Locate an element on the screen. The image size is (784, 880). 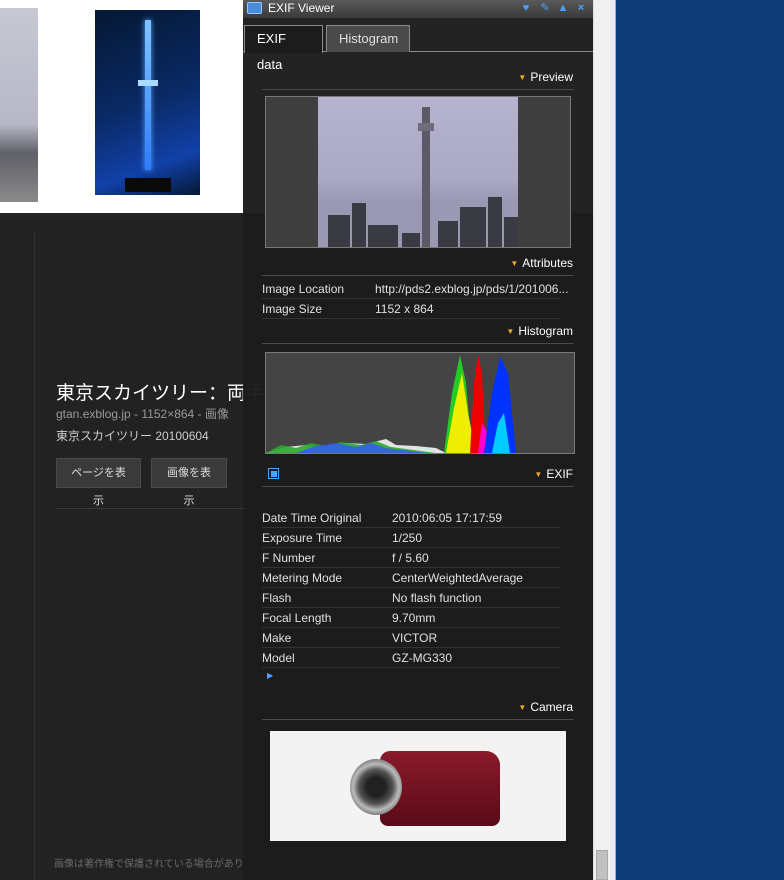
exif-section-toggle: ▼ EXIF is located at coordinates (553, 474).